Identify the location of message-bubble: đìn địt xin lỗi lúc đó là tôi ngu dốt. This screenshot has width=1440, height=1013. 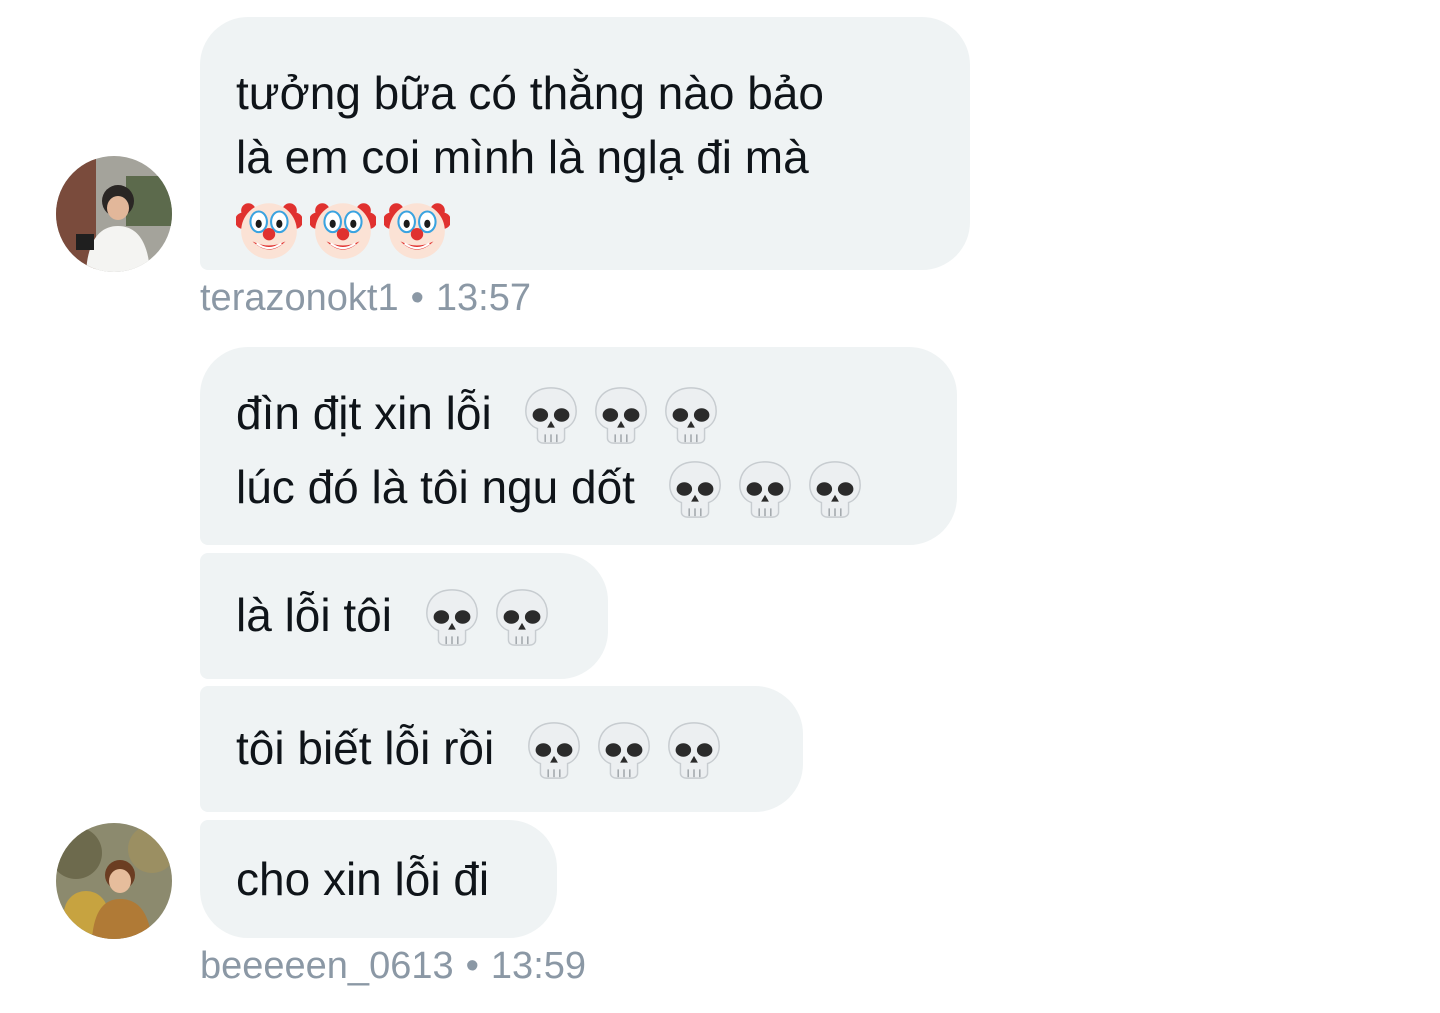
(578, 446).